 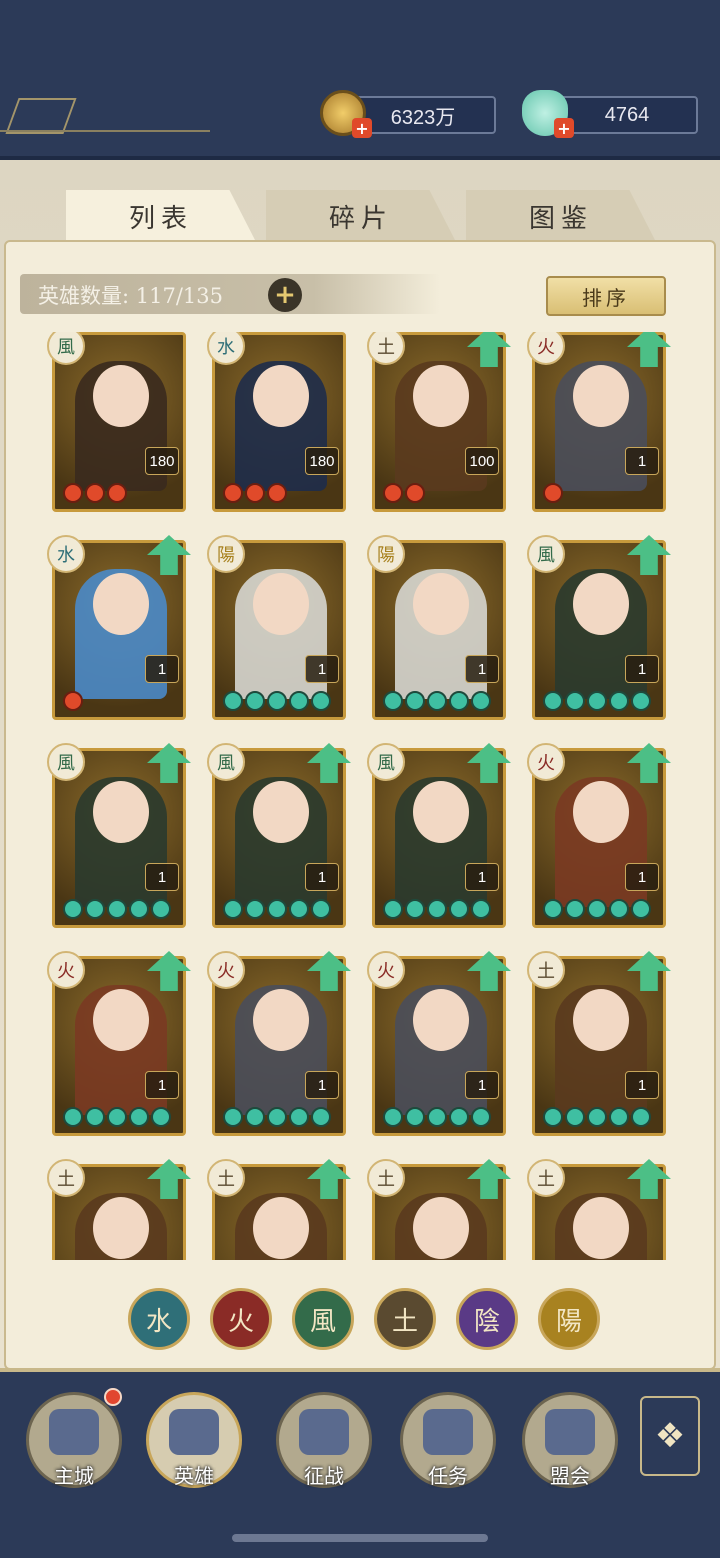 I want to click on hero-level: 180, so click(x=162, y=461).